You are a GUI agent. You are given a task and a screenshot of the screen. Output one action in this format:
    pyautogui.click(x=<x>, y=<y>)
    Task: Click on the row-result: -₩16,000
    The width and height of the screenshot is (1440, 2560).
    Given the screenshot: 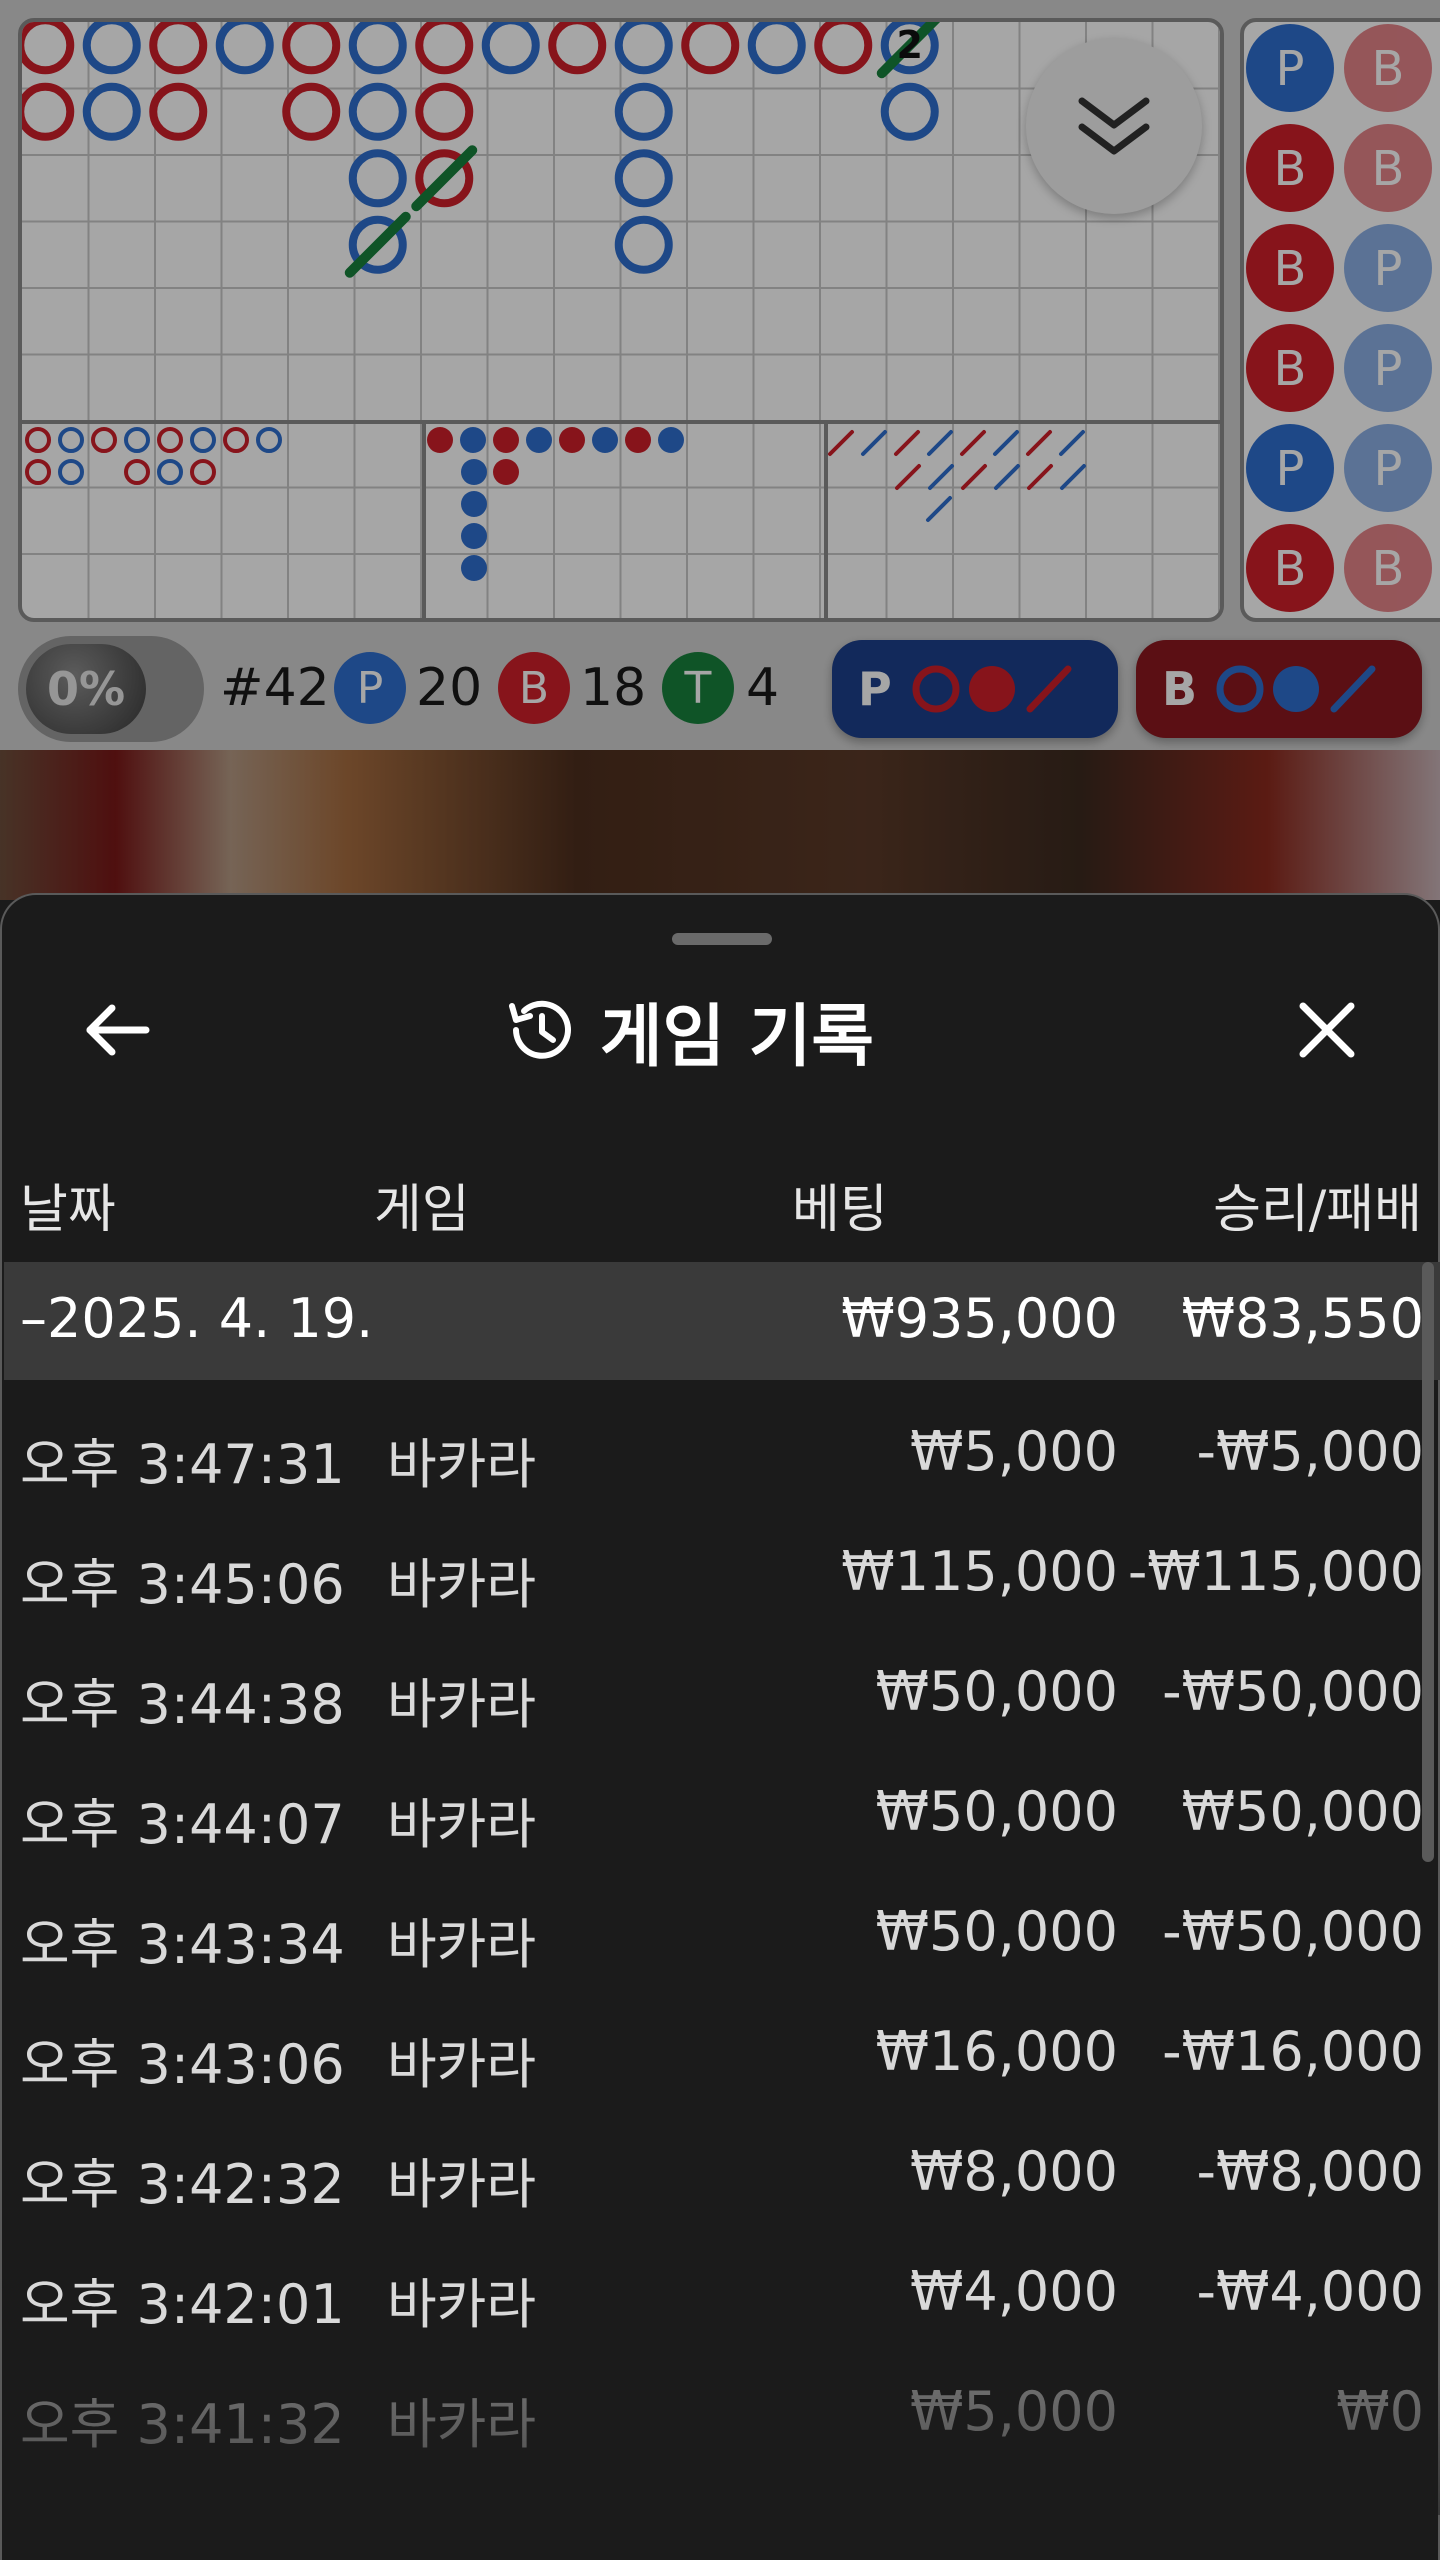 What is the action you would take?
    pyautogui.click(x=1293, y=2051)
    